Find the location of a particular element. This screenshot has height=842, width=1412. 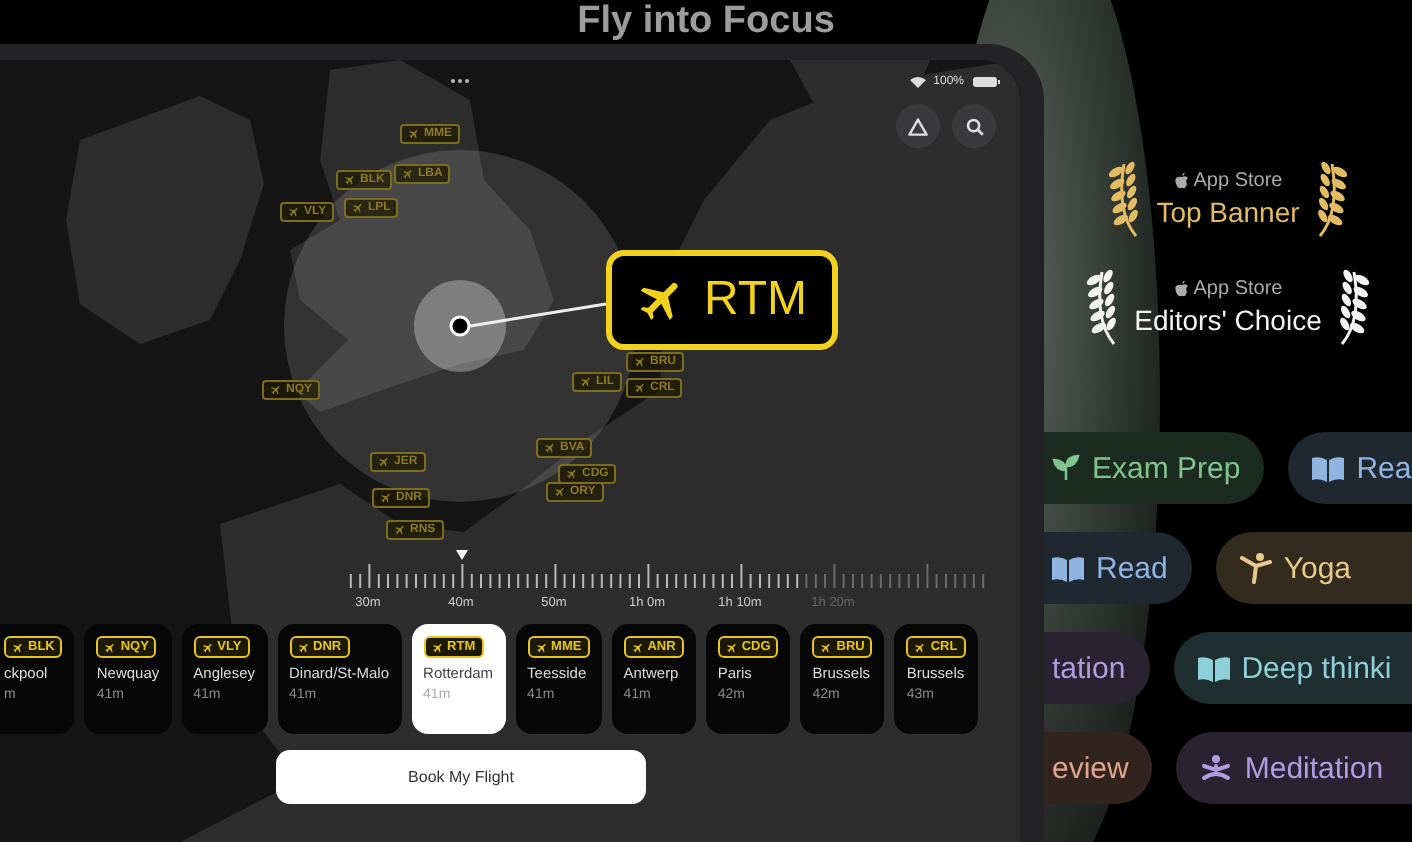

more-dots-icon is located at coordinates (460, 81).